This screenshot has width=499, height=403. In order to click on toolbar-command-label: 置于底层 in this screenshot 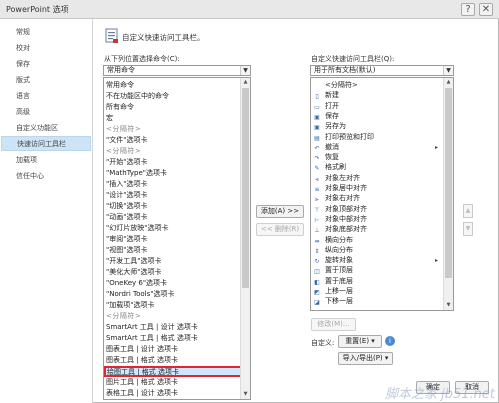, I will do `click(339, 280)`.